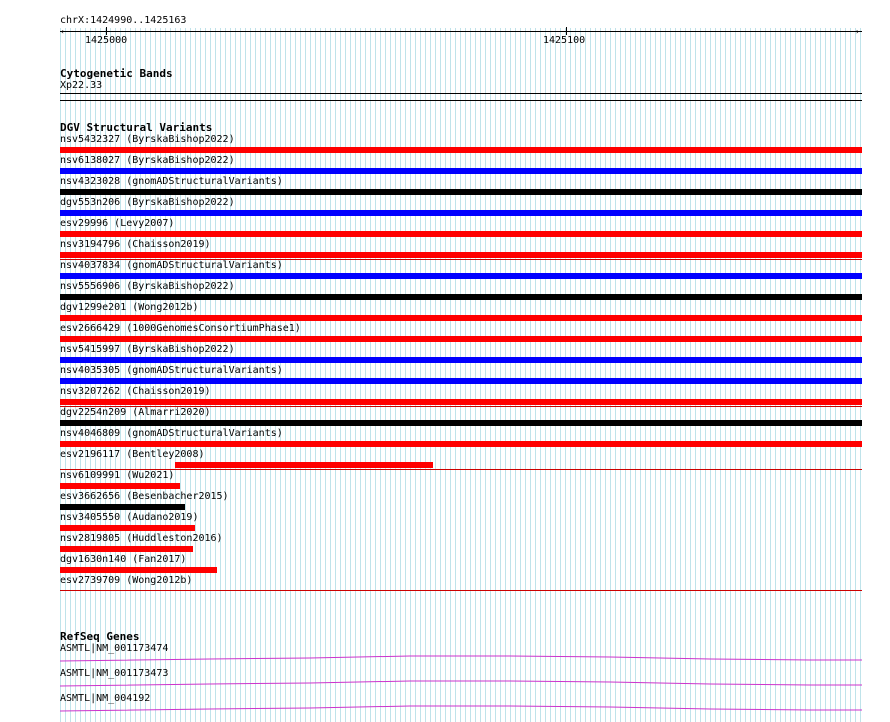 The height and width of the screenshot is (722, 890). What do you see at coordinates (564, 40) in the screenshot?
I see `ruler-tick-label: 1425100` at bounding box center [564, 40].